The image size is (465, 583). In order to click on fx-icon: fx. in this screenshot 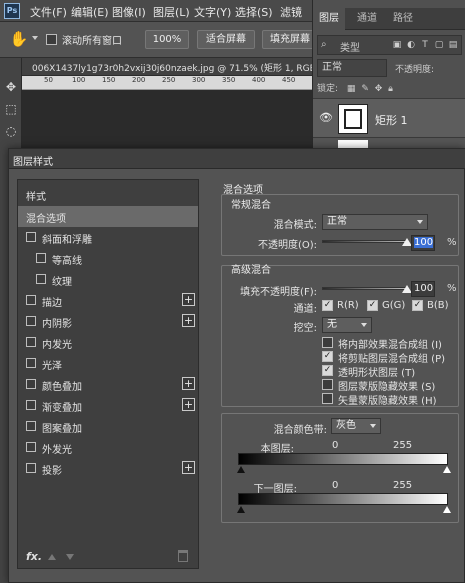, I will do `click(34, 556)`.